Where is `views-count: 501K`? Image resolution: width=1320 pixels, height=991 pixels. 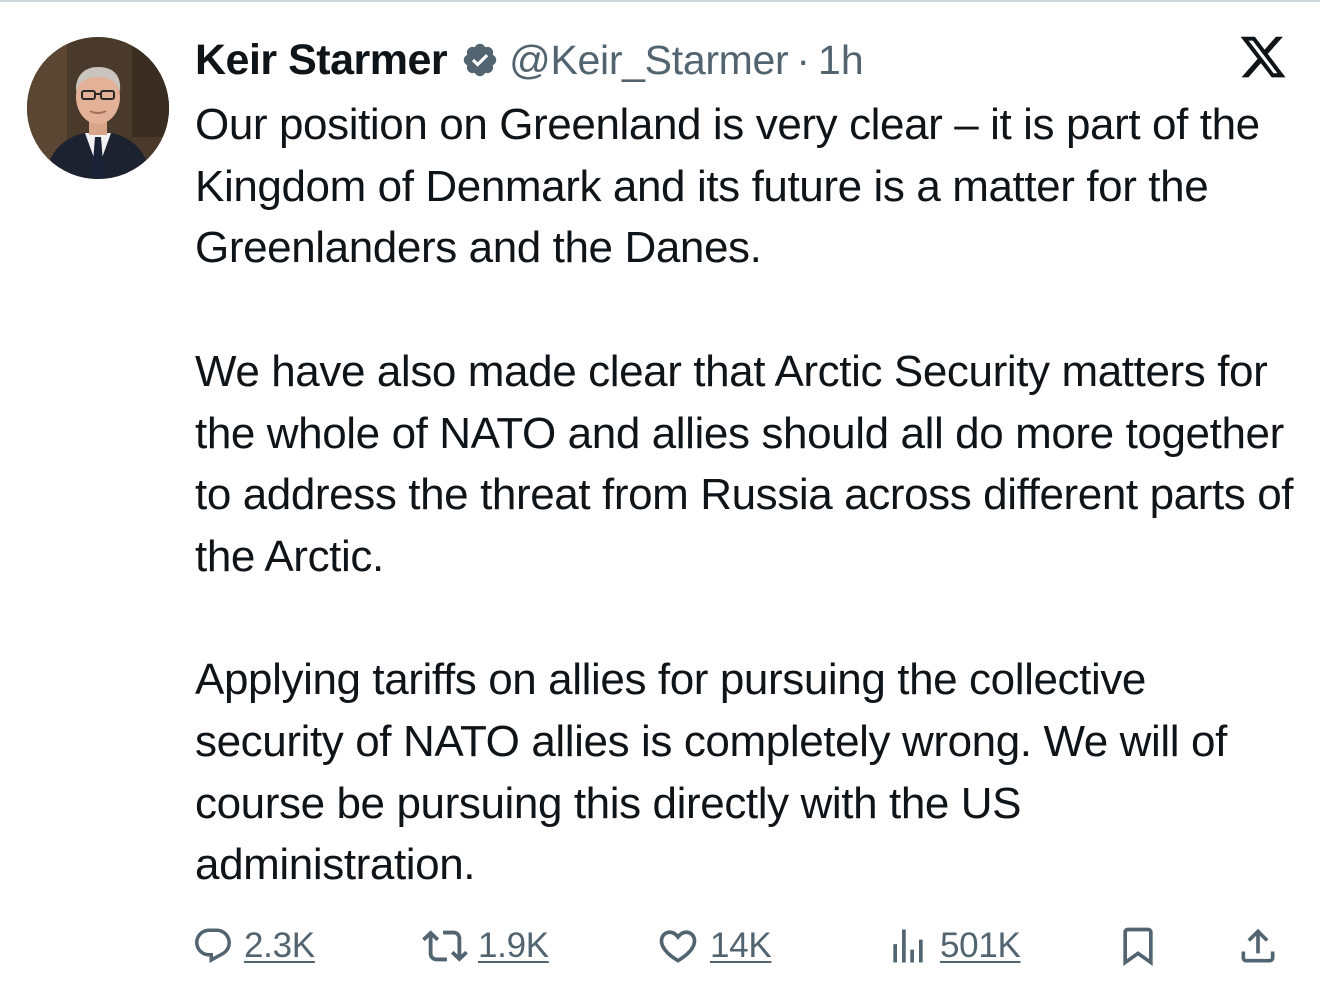
views-count: 501K is located at coordinates (980, 946).